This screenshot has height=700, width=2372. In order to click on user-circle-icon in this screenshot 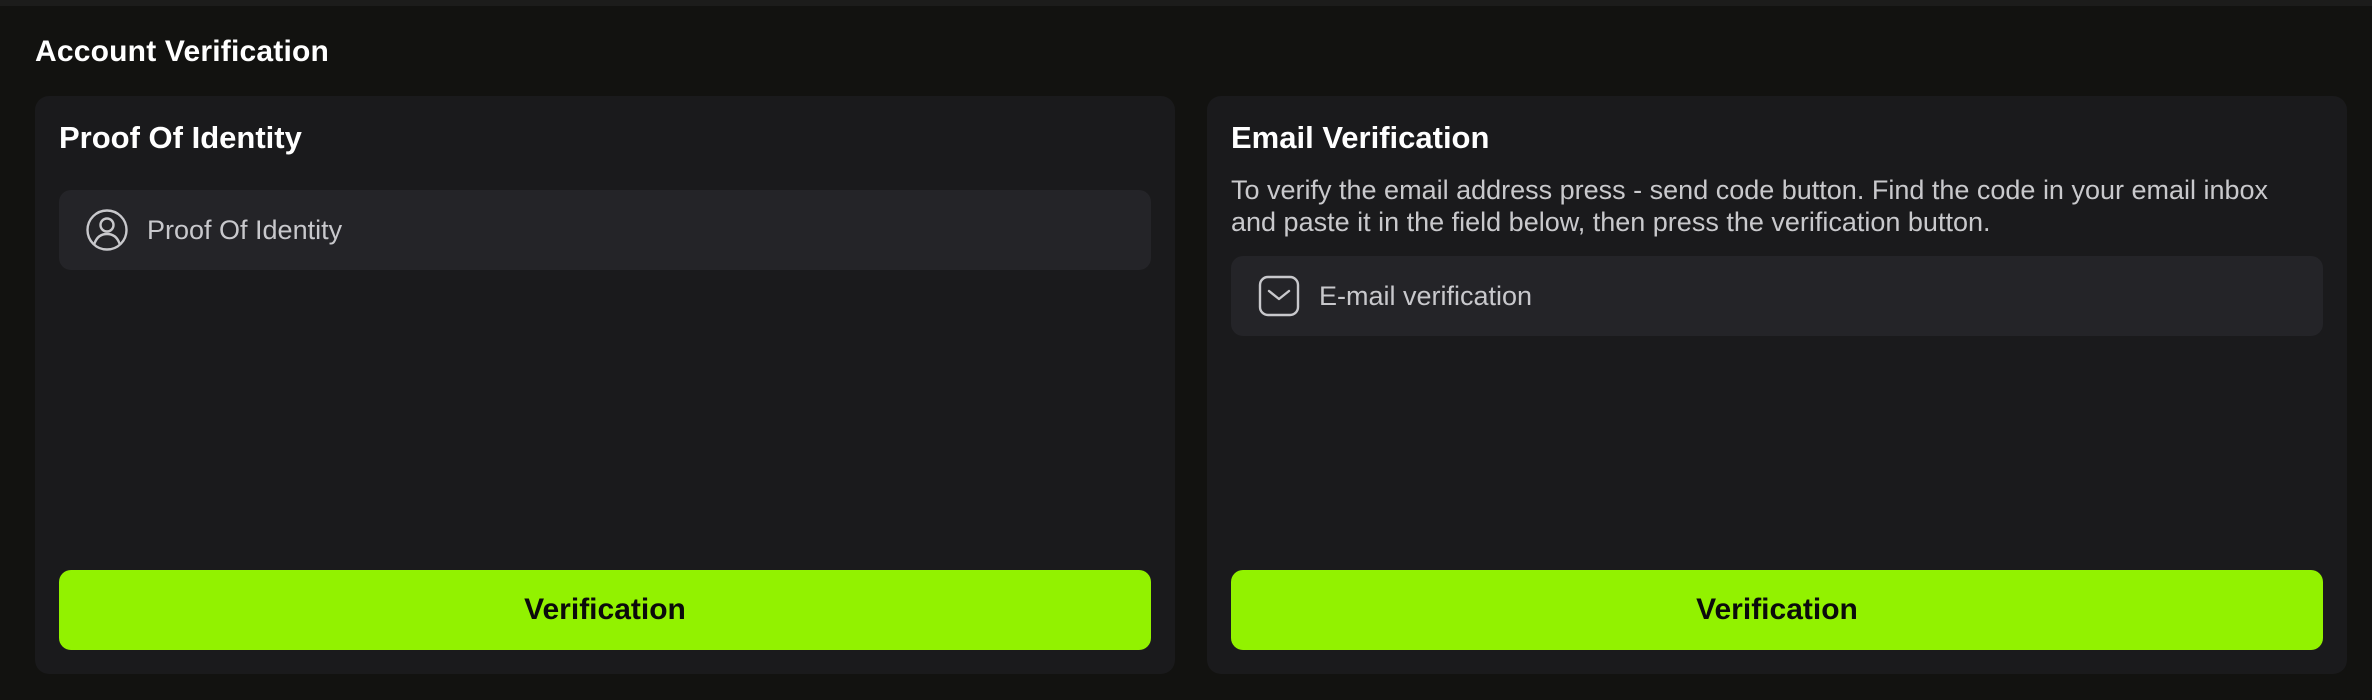, I will do `click(107, 230)`.